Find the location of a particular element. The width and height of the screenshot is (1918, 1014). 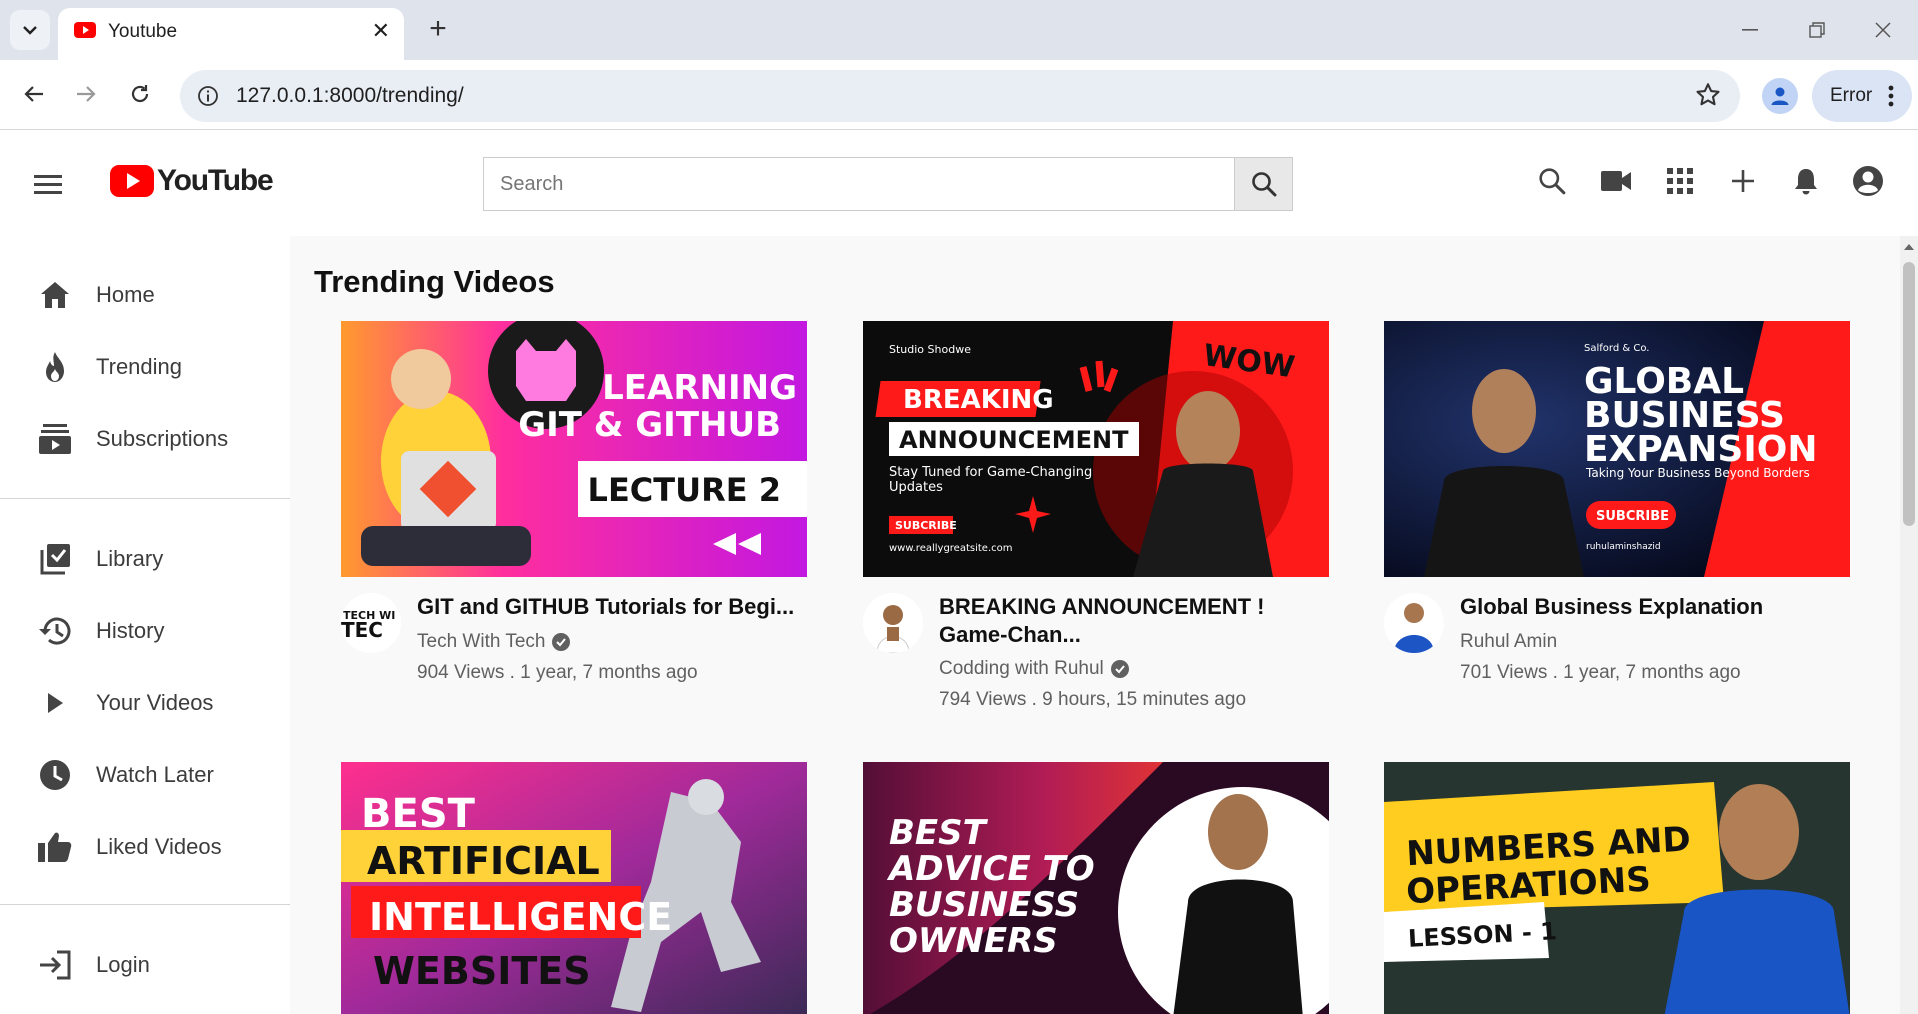

tab-search-button is located at coordinates (30, 30).